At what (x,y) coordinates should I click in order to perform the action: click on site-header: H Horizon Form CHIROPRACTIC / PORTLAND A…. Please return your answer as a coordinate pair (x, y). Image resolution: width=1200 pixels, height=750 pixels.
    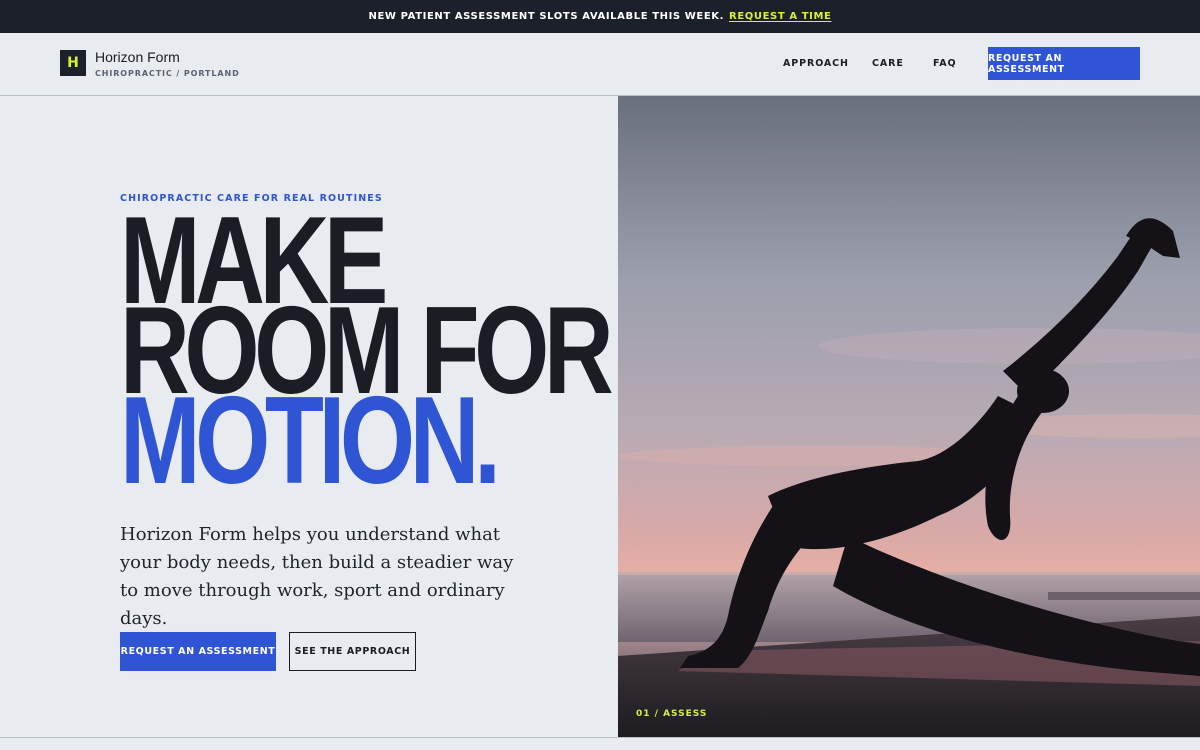
    Looking at the image, I should click on (600, 64).